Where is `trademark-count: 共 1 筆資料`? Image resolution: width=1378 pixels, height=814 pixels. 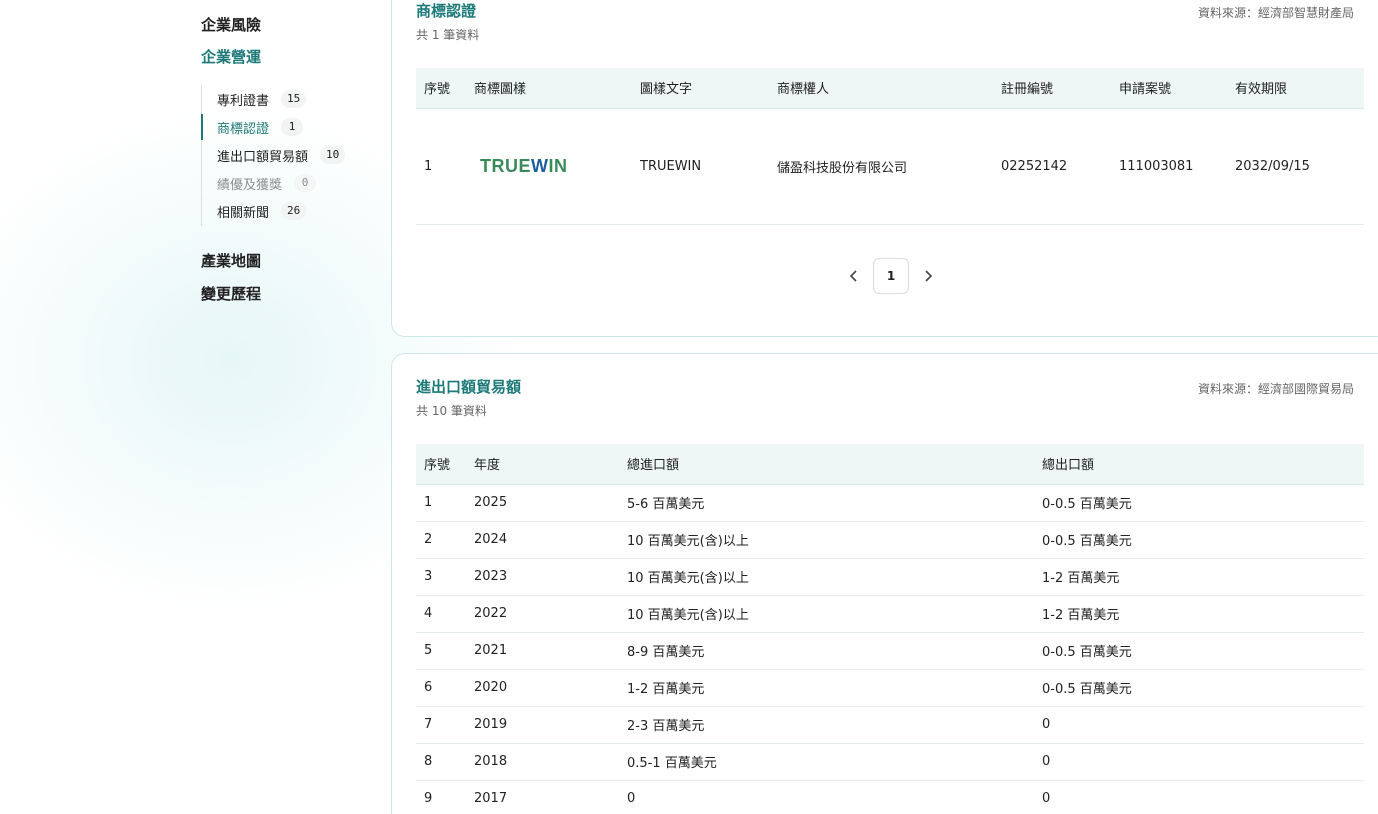
trademark-count: 共 1 筆資料 is located at coordinates (448, 35).